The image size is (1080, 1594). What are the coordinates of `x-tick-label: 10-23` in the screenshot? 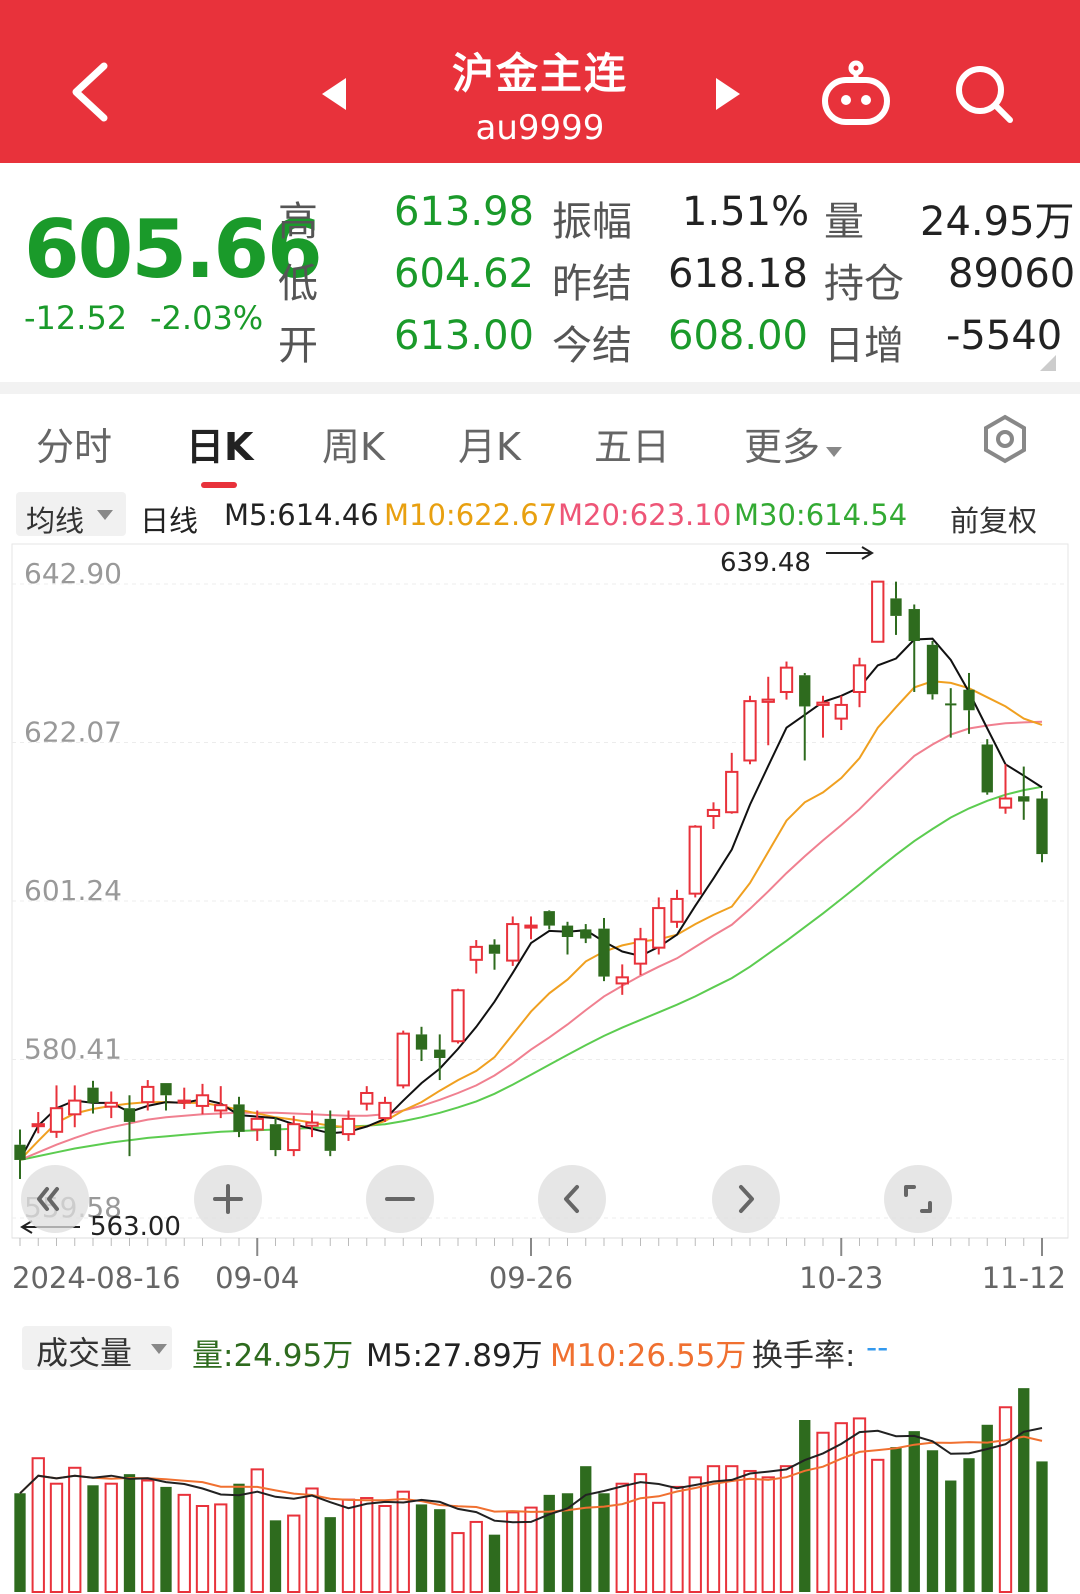 It's located at (841, 1278).